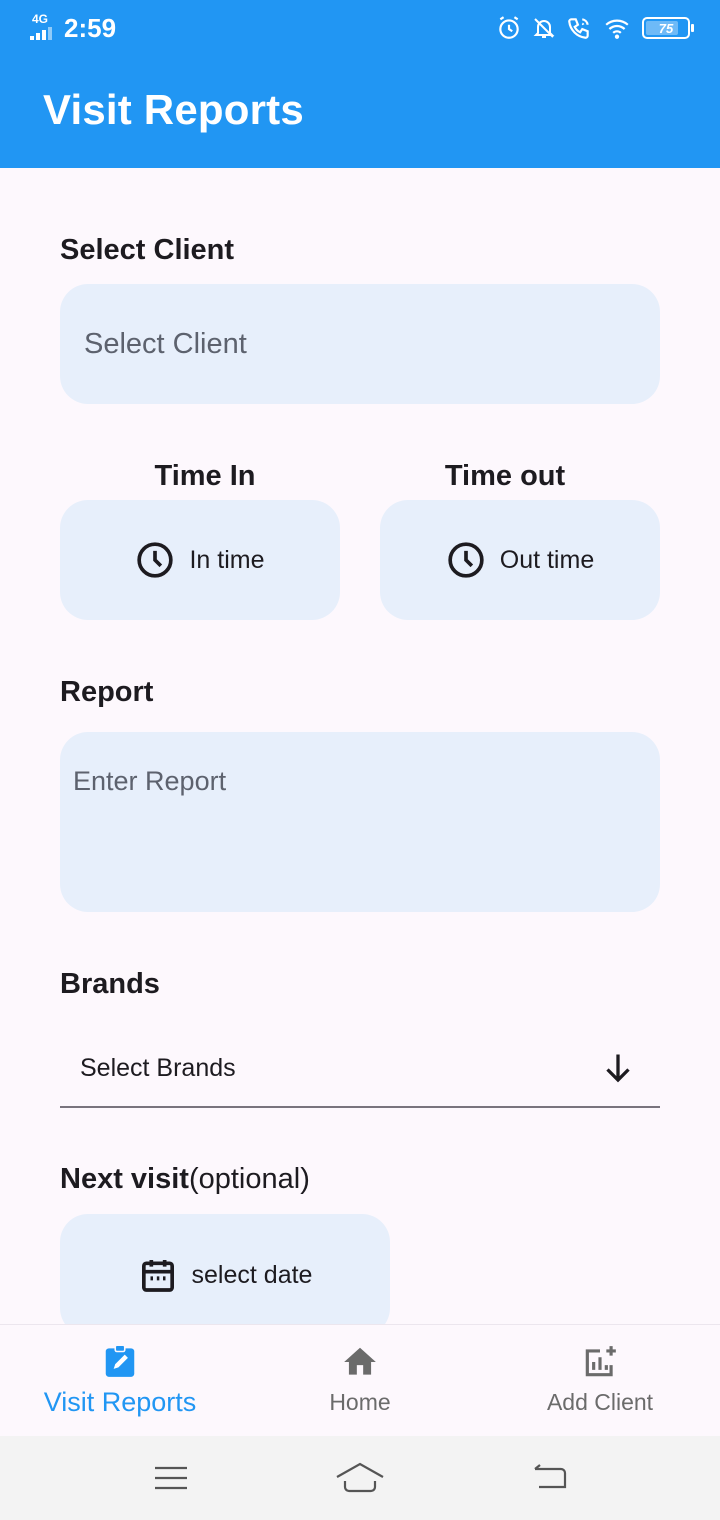 This screenshot has height=1520, width=720. I want to click on select-date-text: select date, so click(252, 1274).